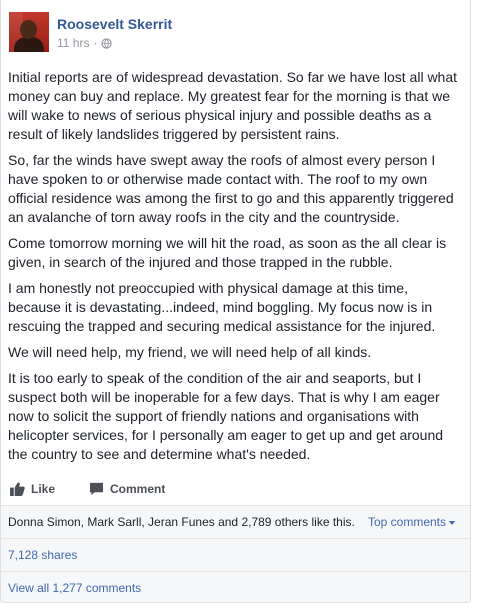 This screenshot has width=480, height=603. Describe the element at coordinates (107, 43) in the screenshot. I see `globe-icon` at that location.